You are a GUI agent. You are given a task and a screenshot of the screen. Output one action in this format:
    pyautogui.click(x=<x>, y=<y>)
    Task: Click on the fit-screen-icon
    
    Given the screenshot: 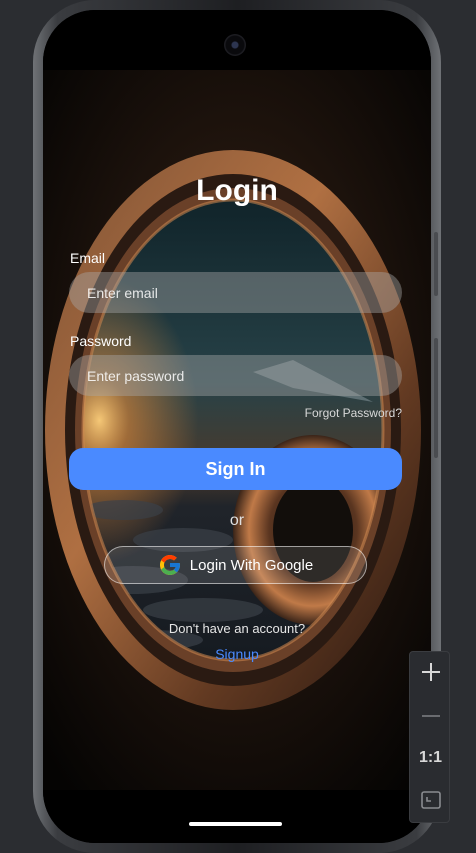 What is the action you would take?
    pyautogui.click(x=430, y=800)
    